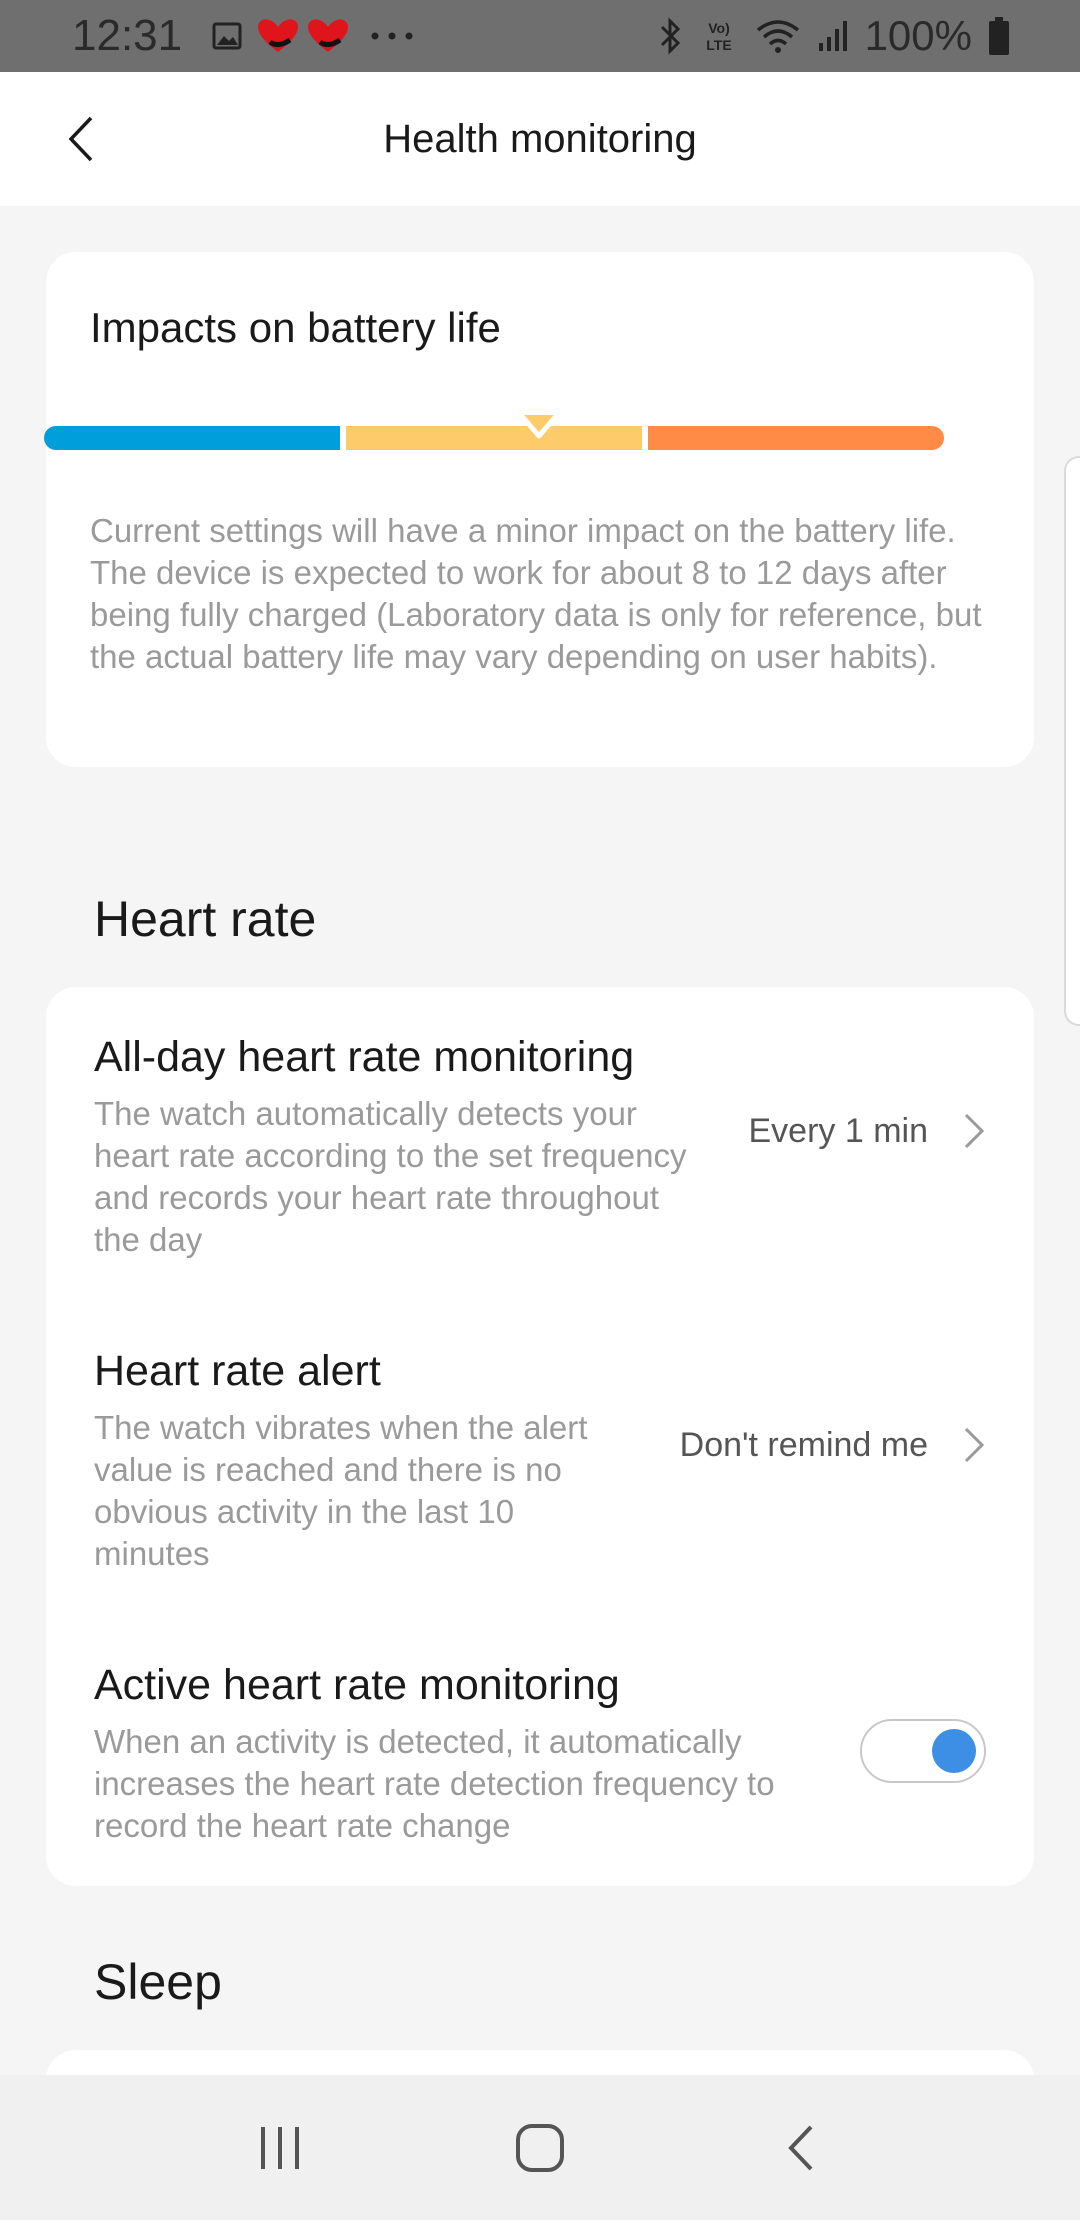  What do you see at coordinates (306, 36) in the screenshot?
I see `hearts-notification-icon` at bounding box center [306, 36].